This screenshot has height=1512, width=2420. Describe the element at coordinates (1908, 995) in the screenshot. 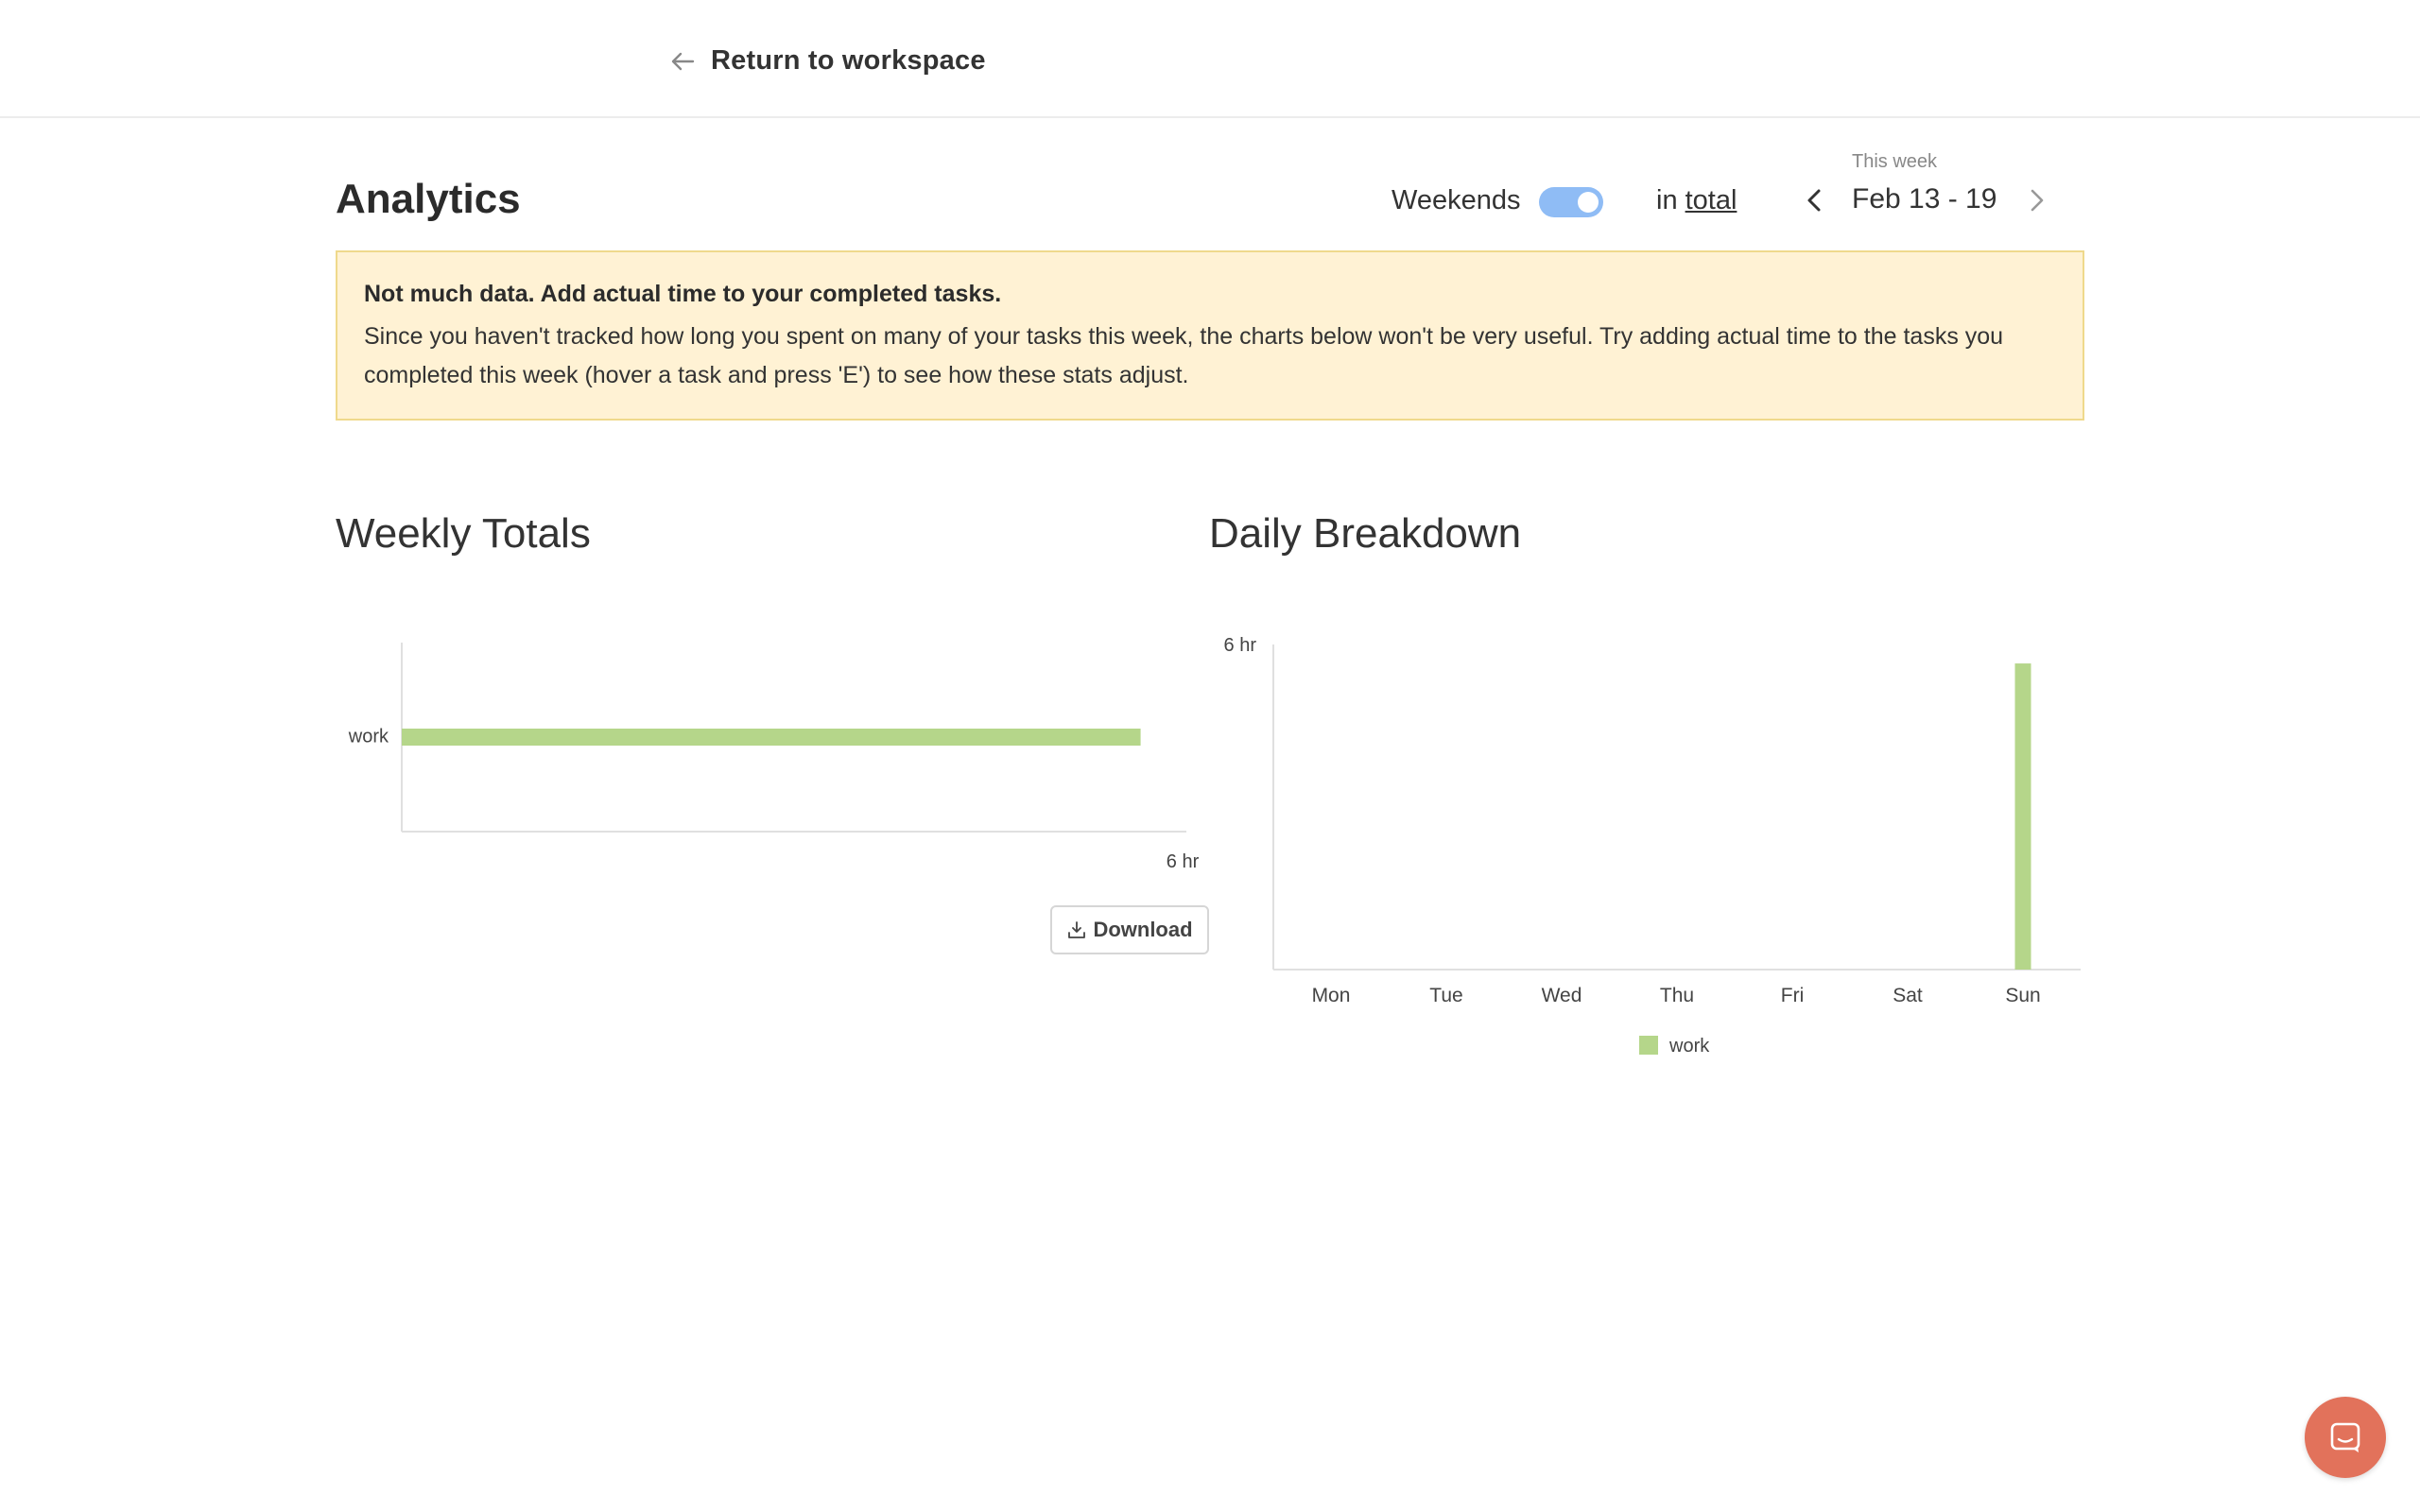

I see `daily-x-tick-label: Sat` at that location.